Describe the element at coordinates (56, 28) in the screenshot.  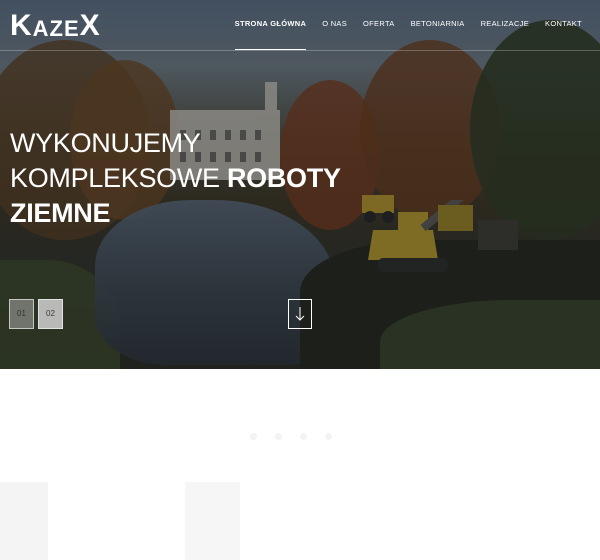
I see `logo-letters: AZE` at that location.